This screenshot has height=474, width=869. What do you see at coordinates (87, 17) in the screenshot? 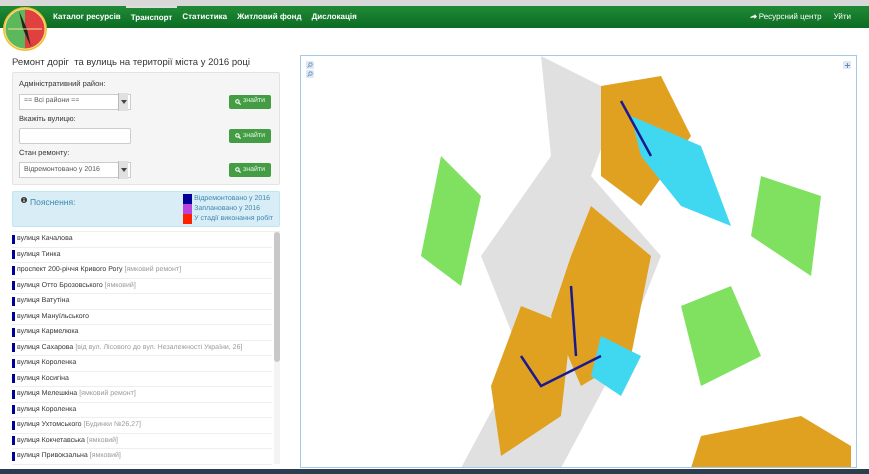
I see `nav-link: Каталог ресурсів` at bounding box center [87, 17].